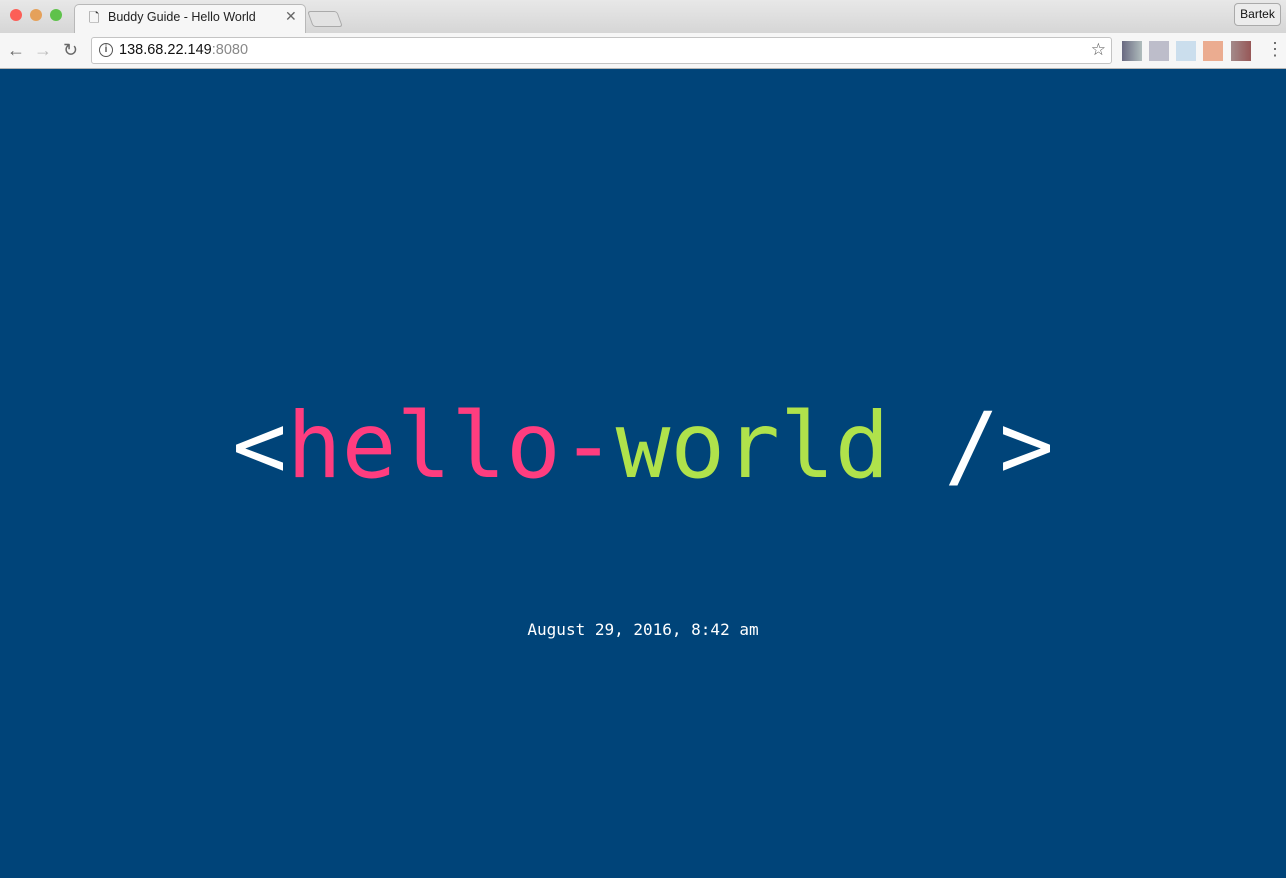 This screenshot has height=878, width=1286. What do you see at coordinates (43, 50) in the screenshot?
I see `forward-icon: →` at bounding box center [43, 50].